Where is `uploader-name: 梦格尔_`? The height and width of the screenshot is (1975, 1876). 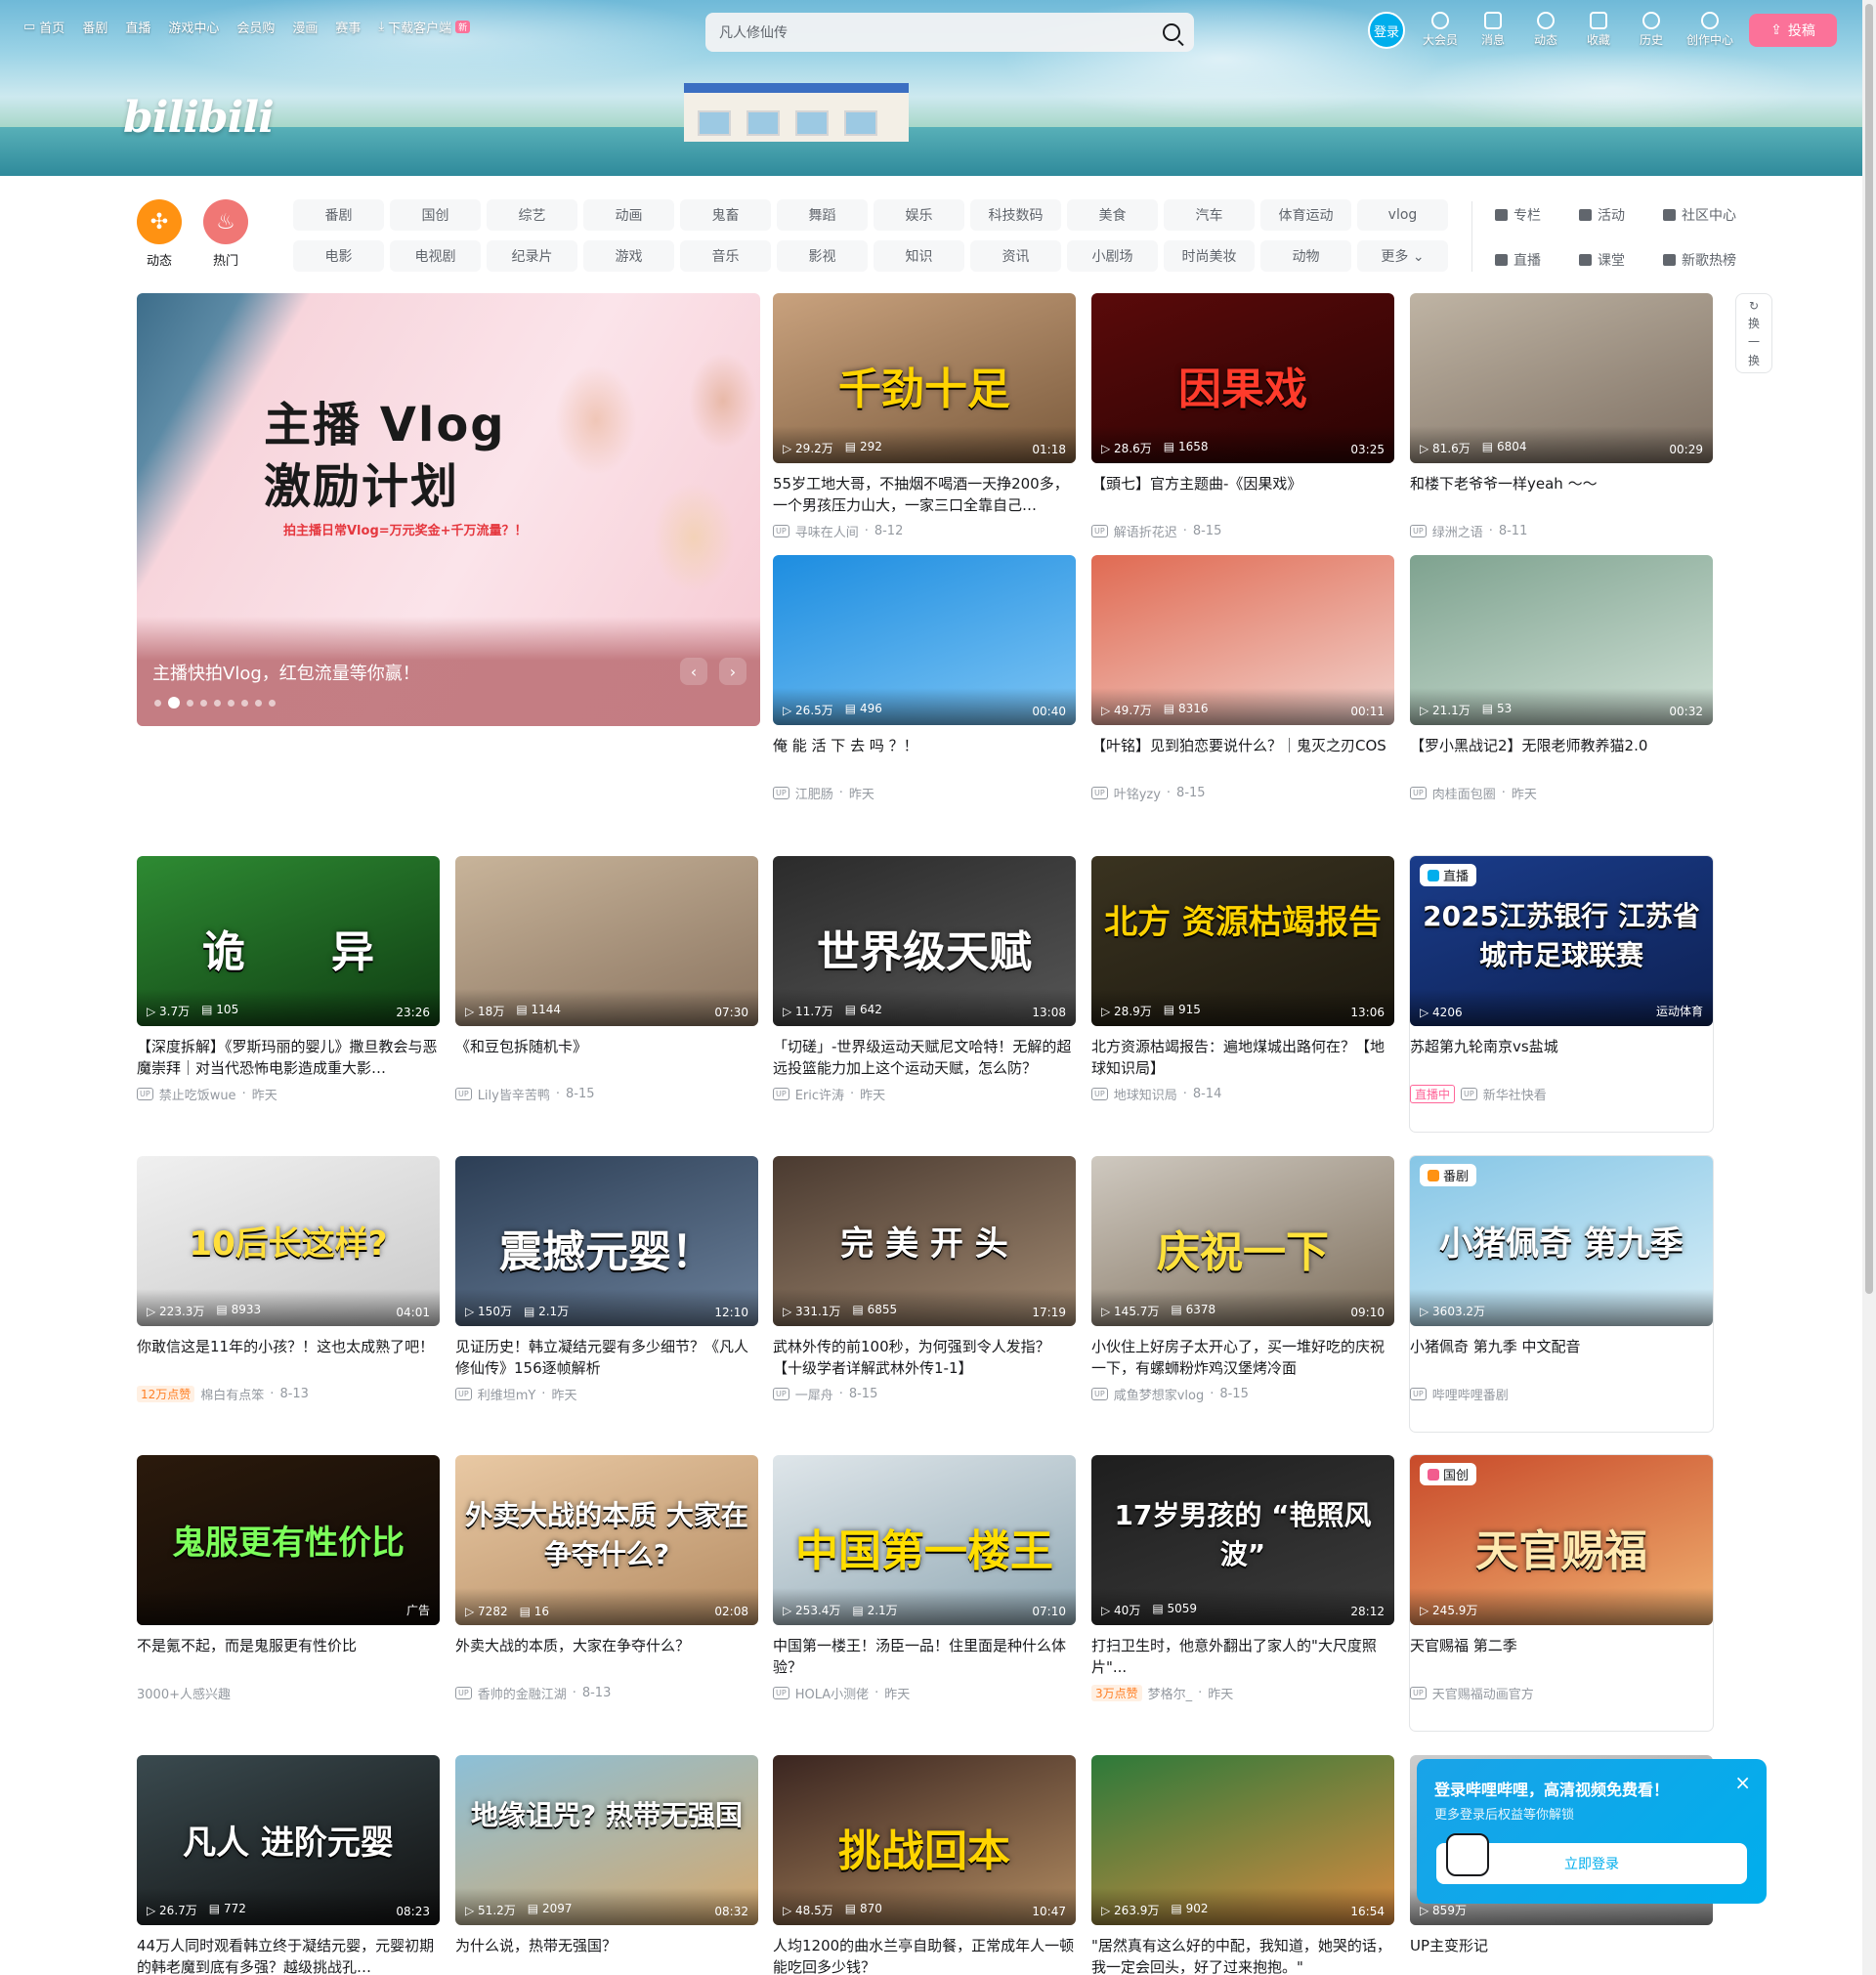
uploader-name: 梦格尔_ is located at coordinates (1170, 1693).